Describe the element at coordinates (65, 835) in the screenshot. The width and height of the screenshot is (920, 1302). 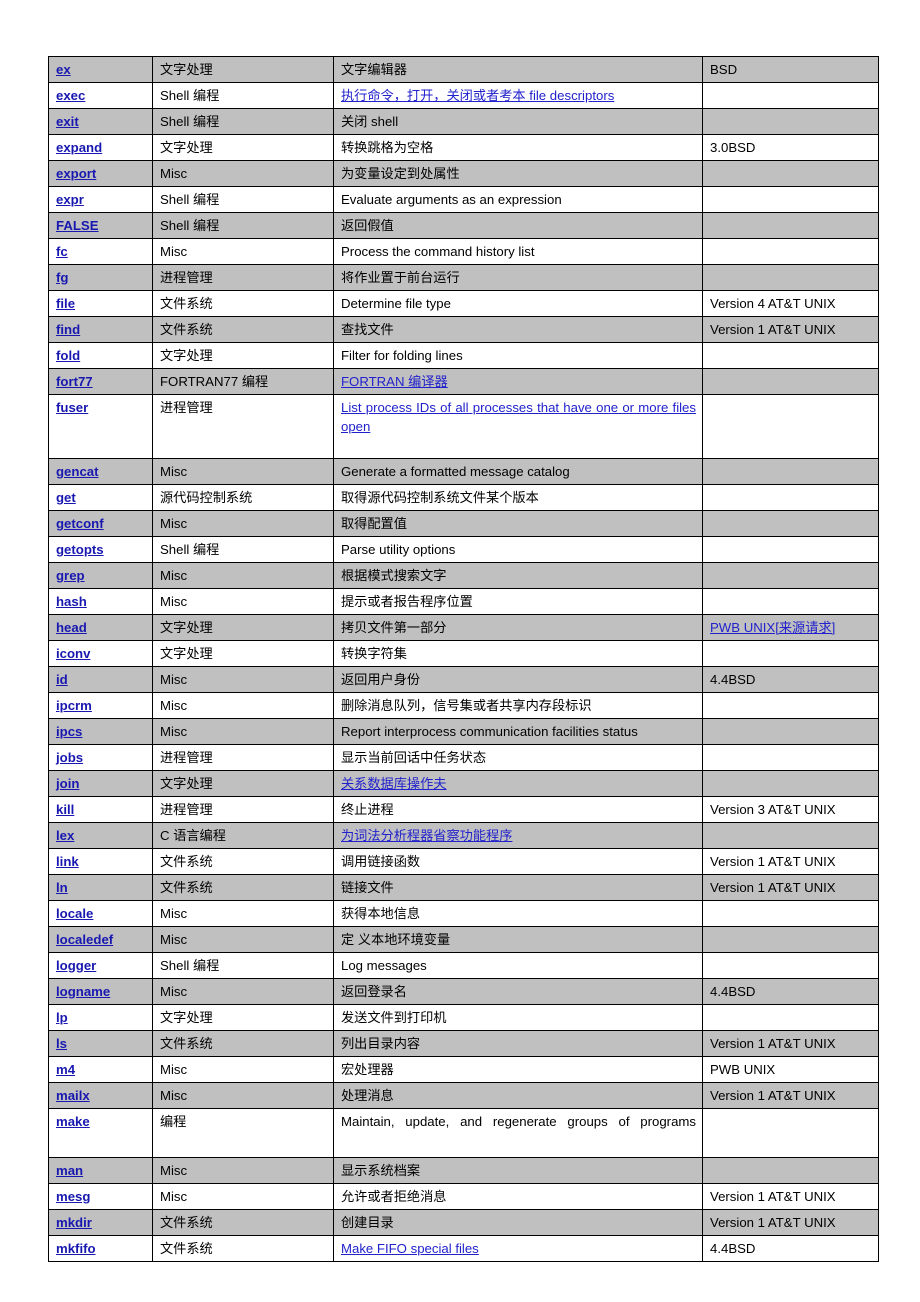
I see `command-name-link: lex` at that location.